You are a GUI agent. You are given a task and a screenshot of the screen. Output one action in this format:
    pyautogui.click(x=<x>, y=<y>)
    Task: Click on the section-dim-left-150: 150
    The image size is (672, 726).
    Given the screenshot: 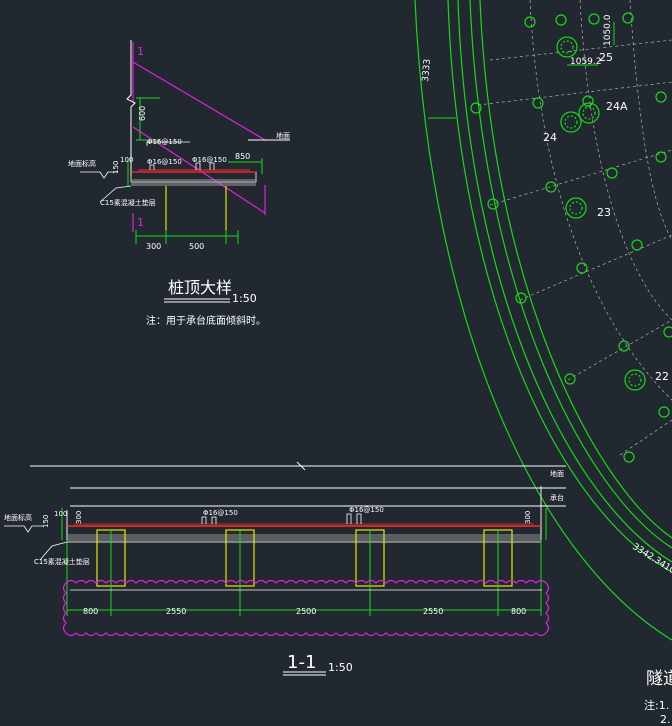 What is the action you would take?
    pyautogui.click(x=46, y=521)
    